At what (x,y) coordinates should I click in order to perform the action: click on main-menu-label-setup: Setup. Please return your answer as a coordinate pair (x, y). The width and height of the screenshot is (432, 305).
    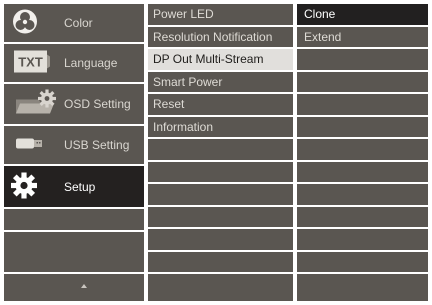
    Looking at the image, I should click on (80, 186).